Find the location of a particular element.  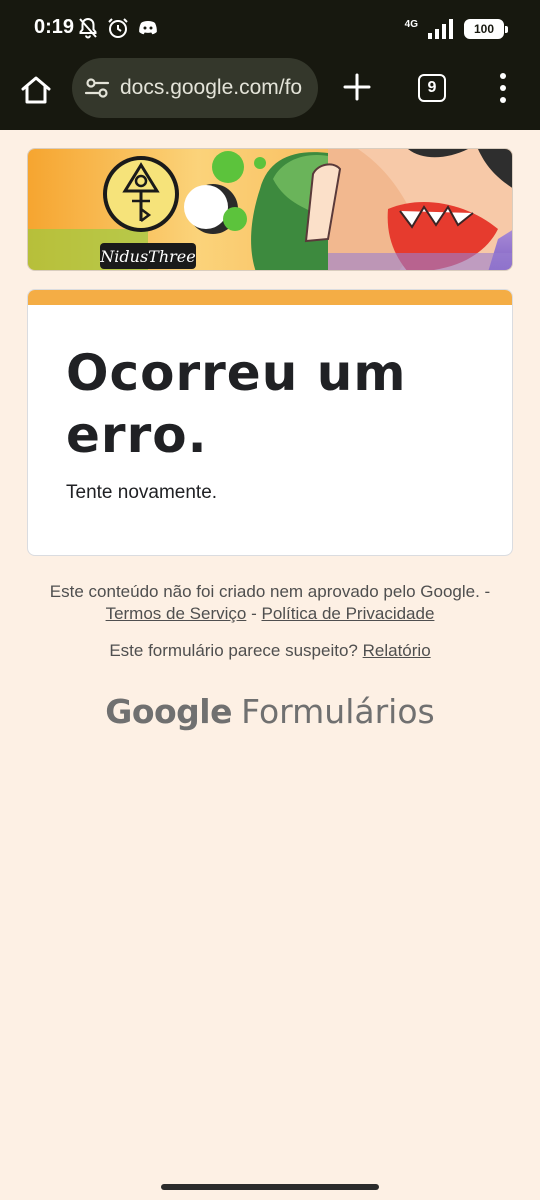

status-notification-icons is located at coordinates (118, 28).